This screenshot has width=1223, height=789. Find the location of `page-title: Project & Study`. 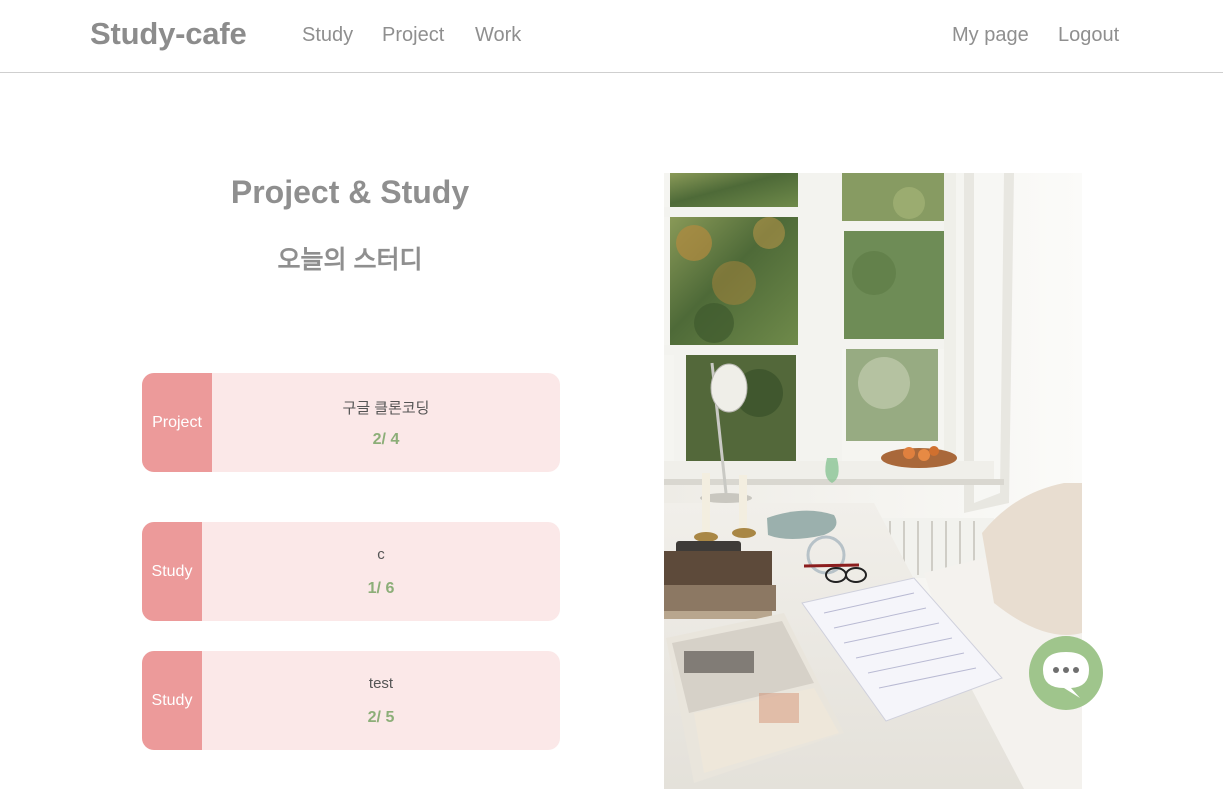

page-title: Project & Study is located at coordinates (350, 192).